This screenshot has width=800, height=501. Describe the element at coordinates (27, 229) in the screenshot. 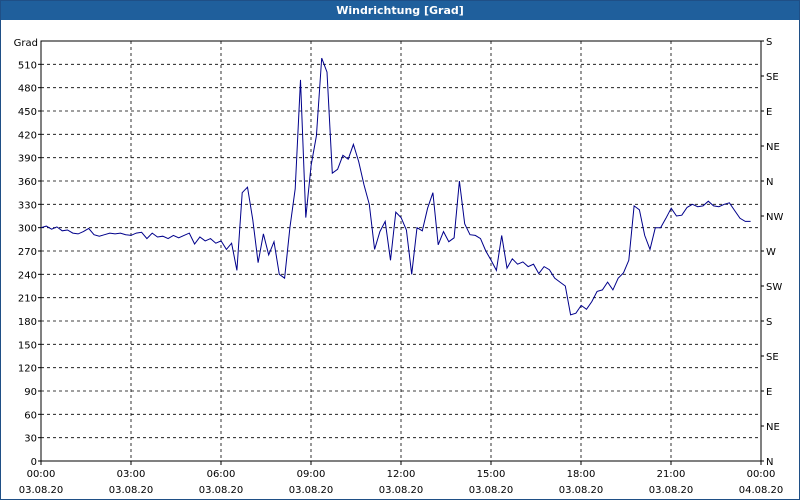

I see `y-tick-label: 300` at that location.